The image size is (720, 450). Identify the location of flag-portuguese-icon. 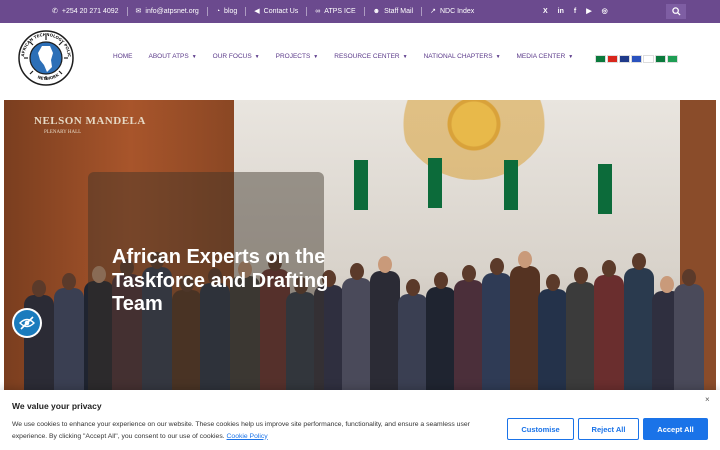
(660, 59).